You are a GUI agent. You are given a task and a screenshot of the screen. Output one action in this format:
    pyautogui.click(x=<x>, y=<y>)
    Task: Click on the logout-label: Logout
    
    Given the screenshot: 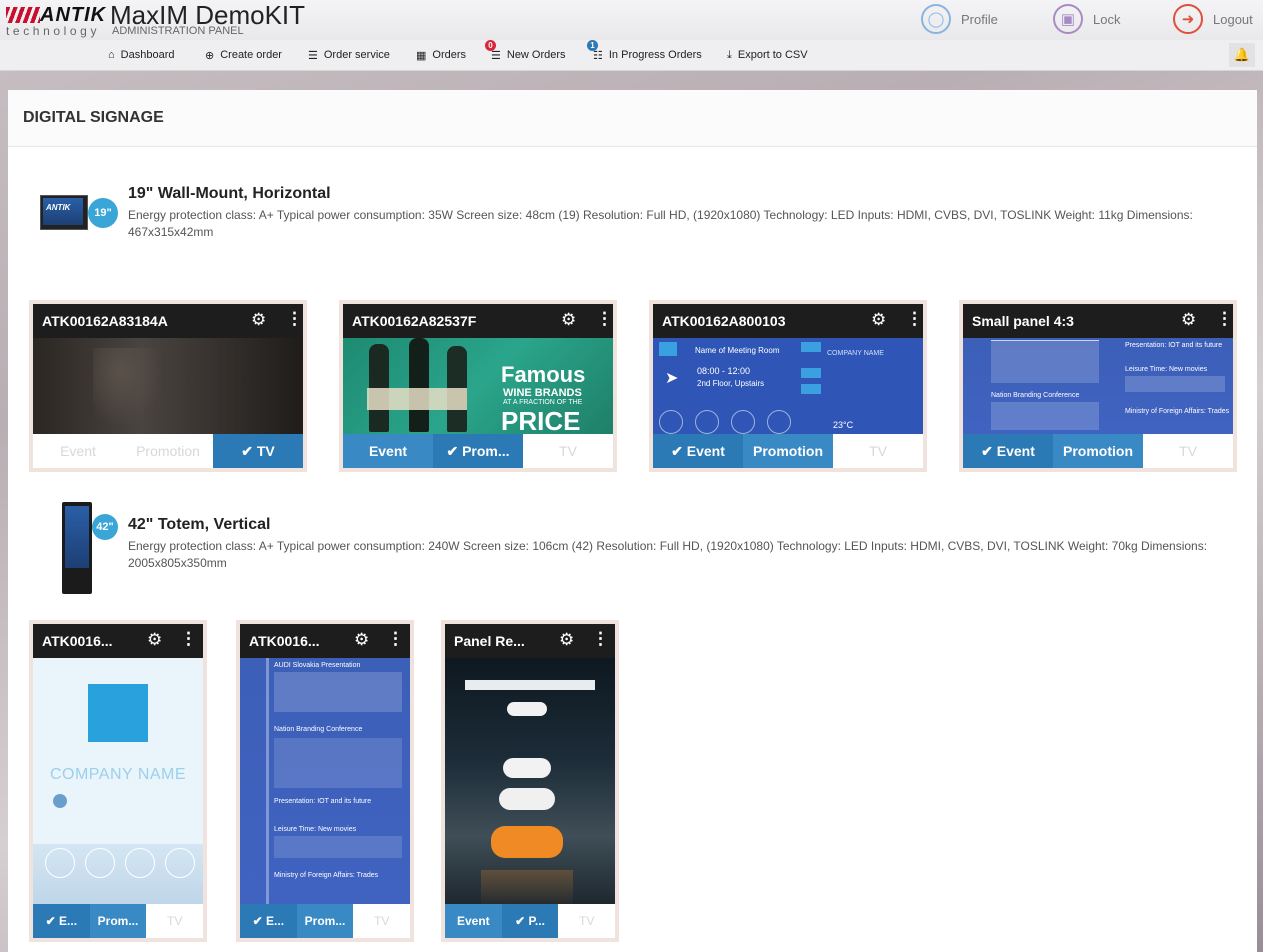 What is the action you would take?
    pyautogui.click(x=1233, y=19)
    